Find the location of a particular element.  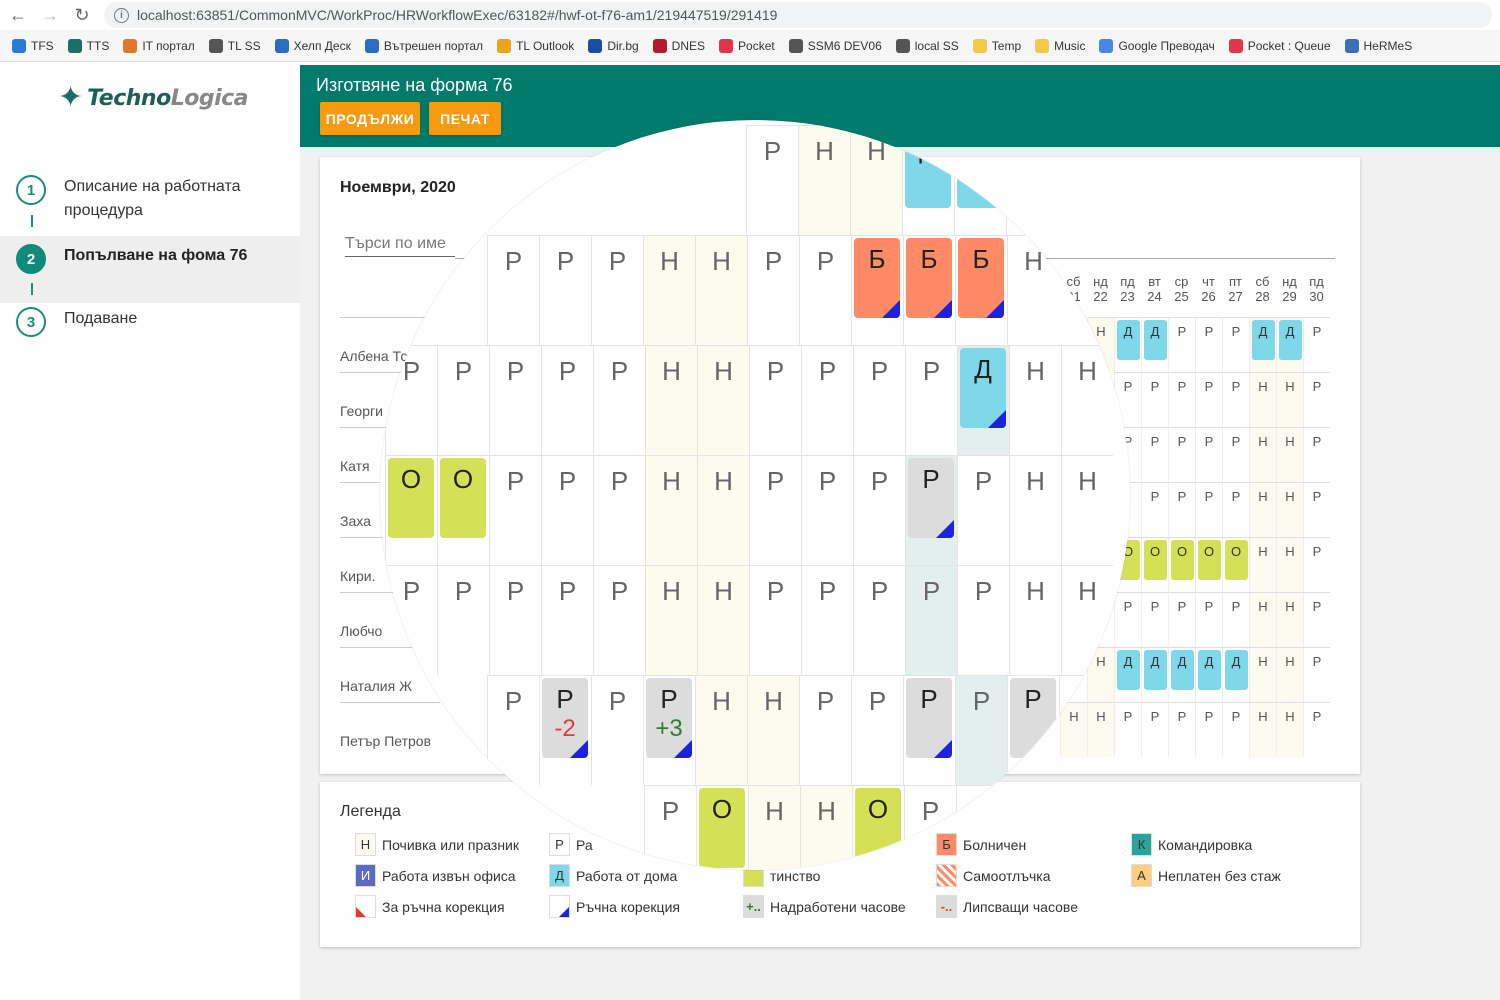

bookmark-item: TL Outlook is located at coordinates (535, 45).